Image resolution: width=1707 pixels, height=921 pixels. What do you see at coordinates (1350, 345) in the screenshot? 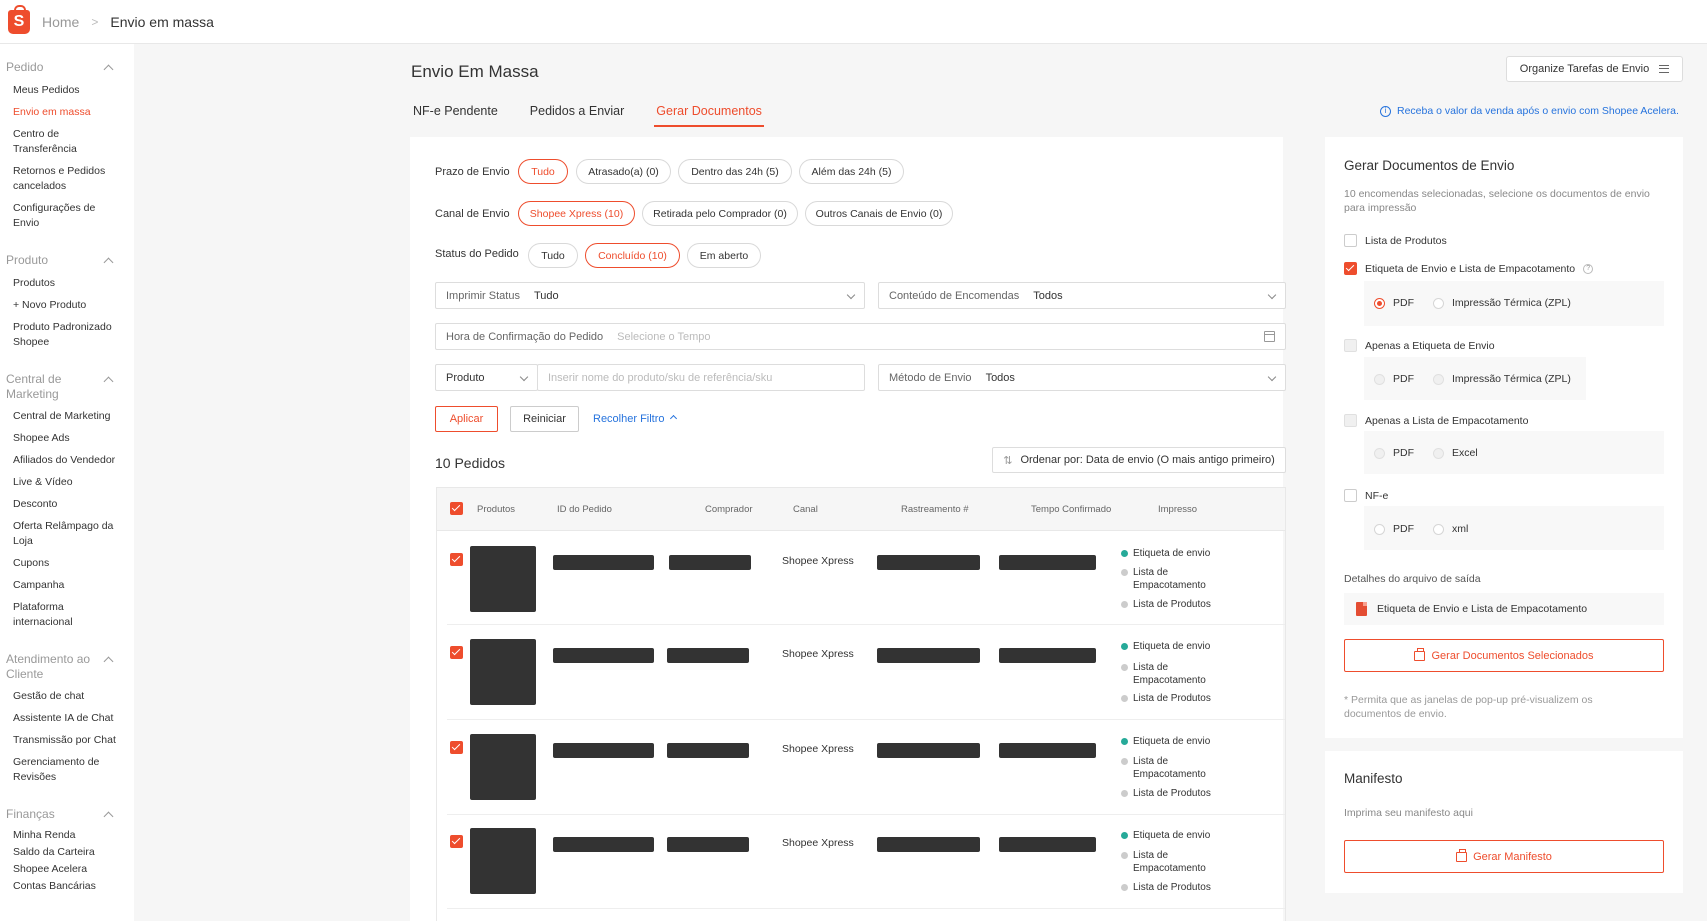
I see `apenas-etiqueta-checkbox` at bounding box center [1350, 345].